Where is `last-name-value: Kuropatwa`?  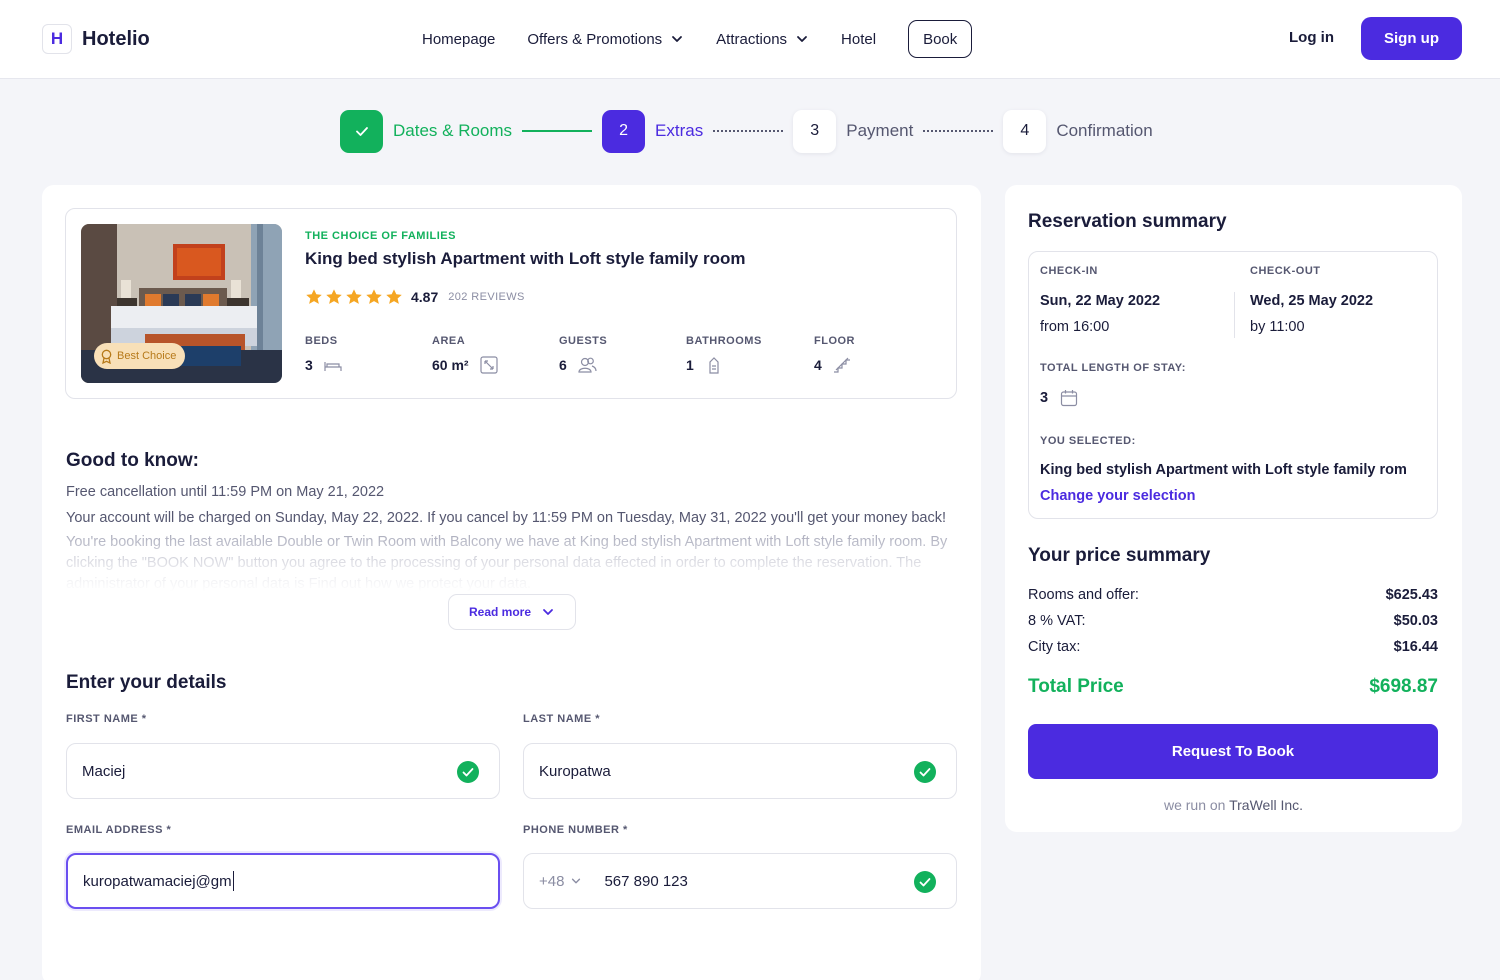 last-name-value: Kuropatwa is located at coordinates (575, 771).